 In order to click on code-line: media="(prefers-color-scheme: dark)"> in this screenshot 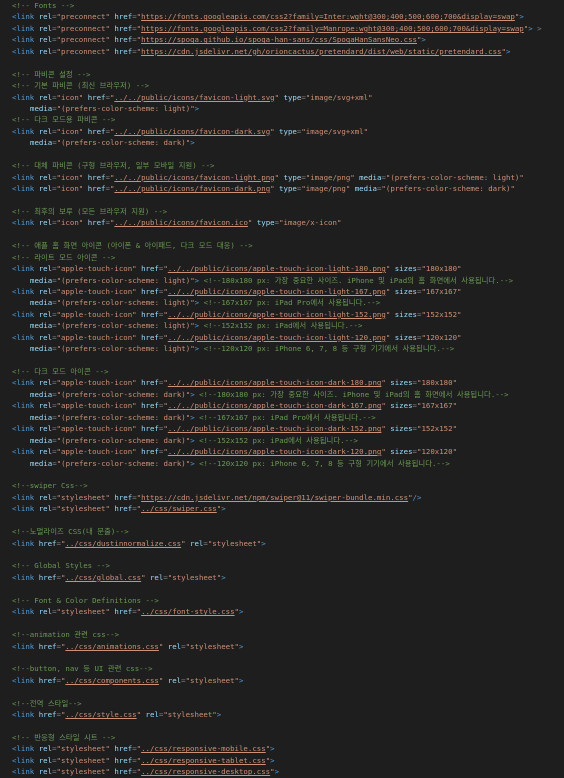, I will do `click(282, 142)`.